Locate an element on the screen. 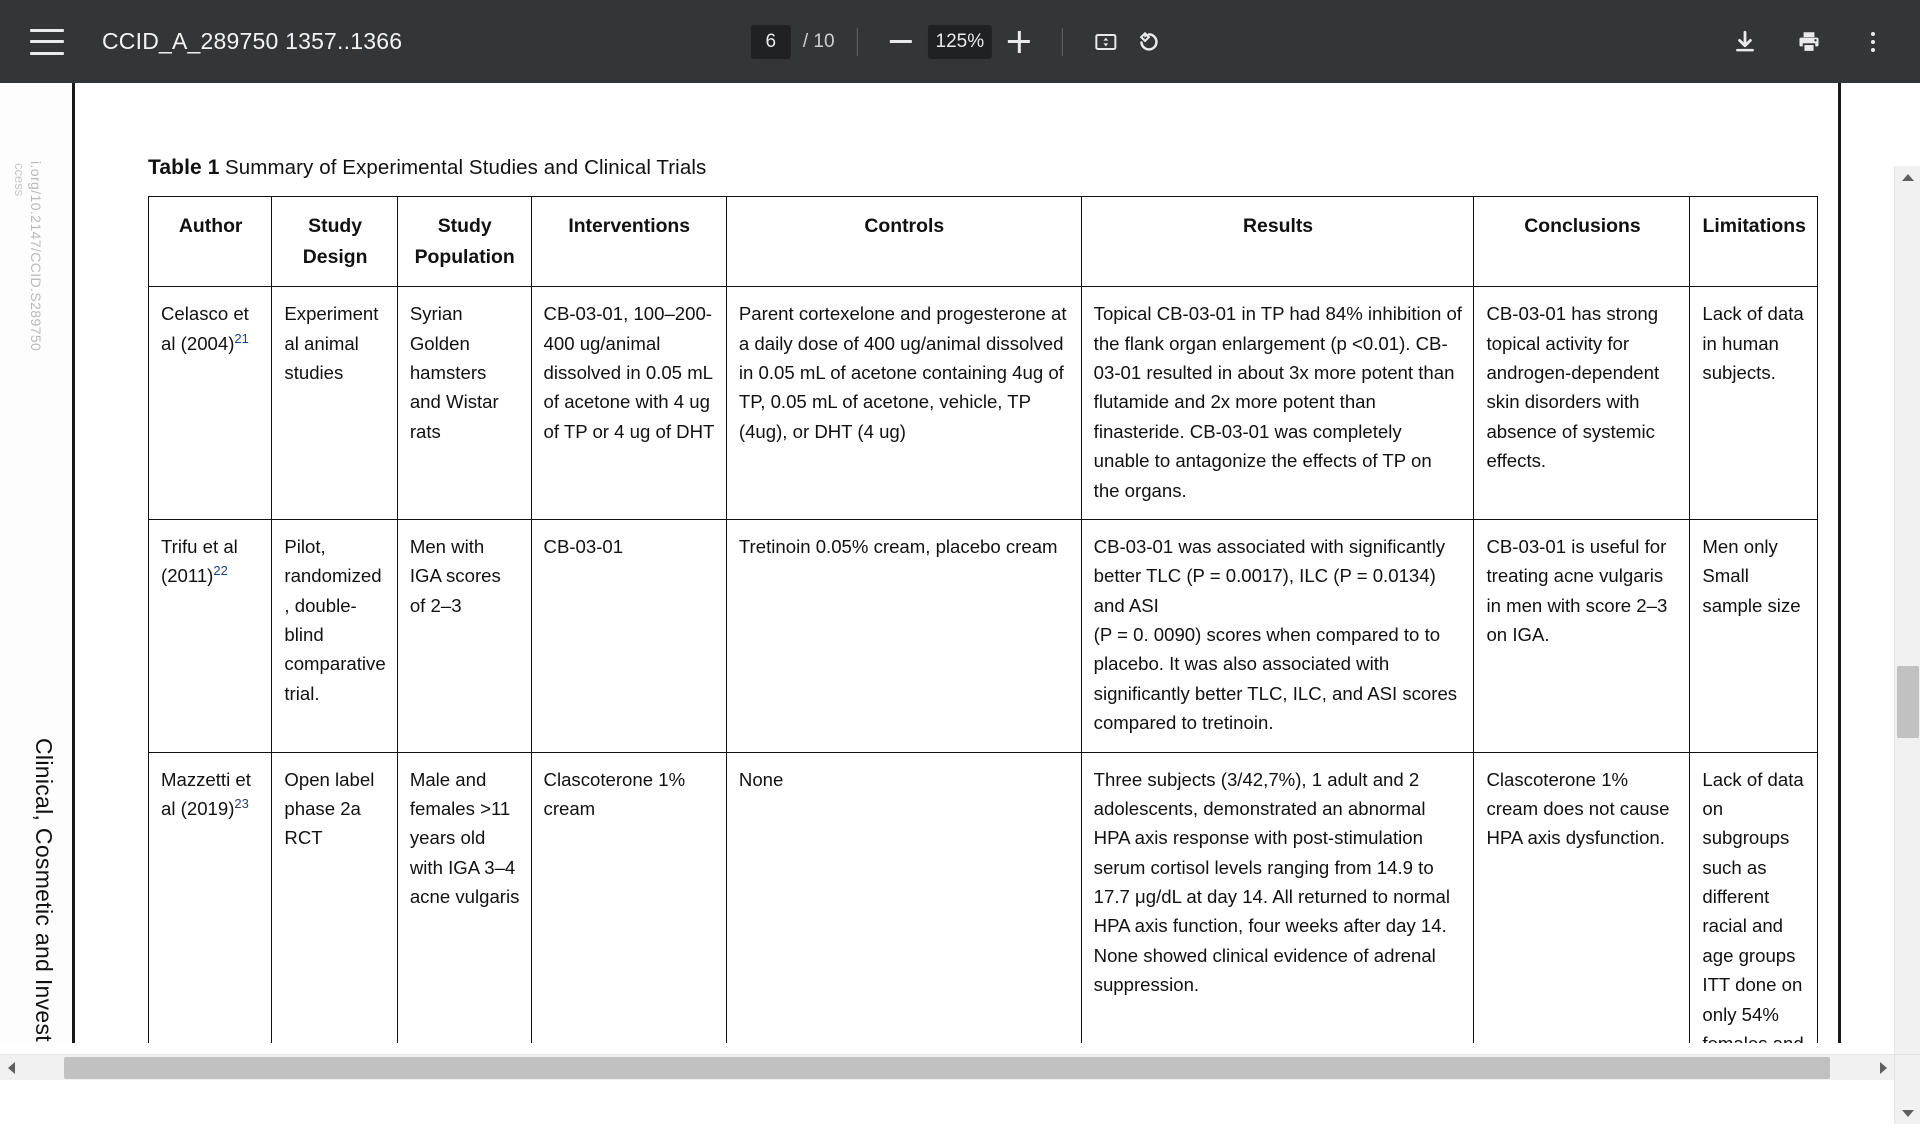 This screenshot has width=1920, height=1124. author-year: (2011) is located at coordinates (187, 576).